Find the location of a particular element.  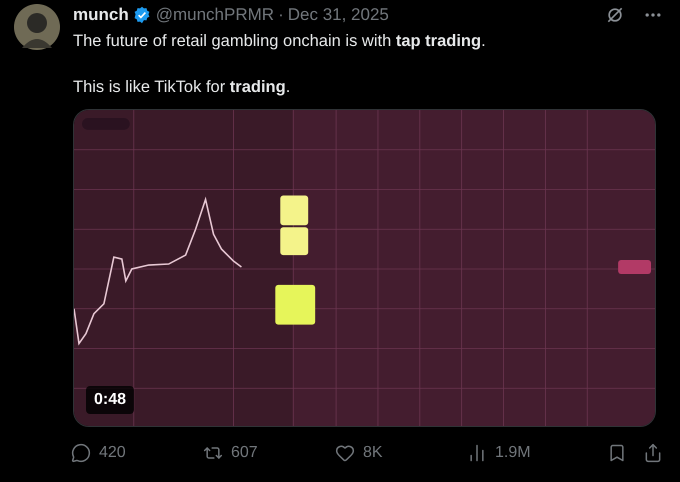

slashed-circle-icon is located at coordinates (615, 15).